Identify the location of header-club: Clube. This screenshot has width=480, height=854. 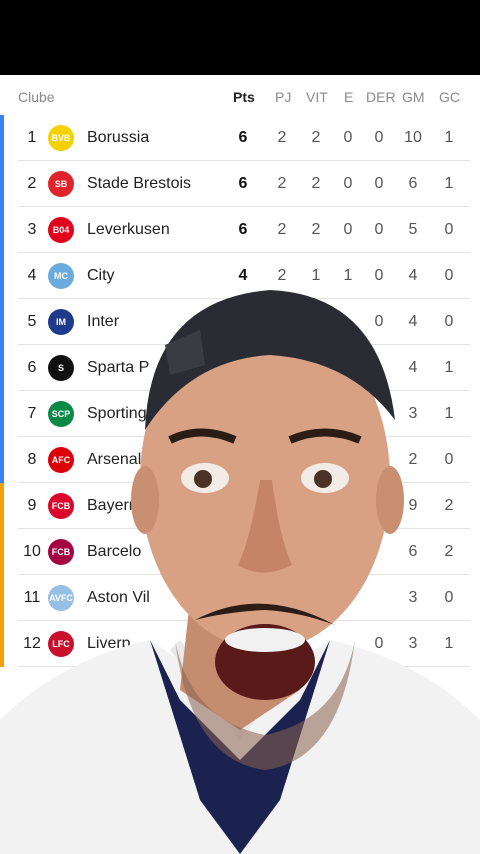
(36, 97).